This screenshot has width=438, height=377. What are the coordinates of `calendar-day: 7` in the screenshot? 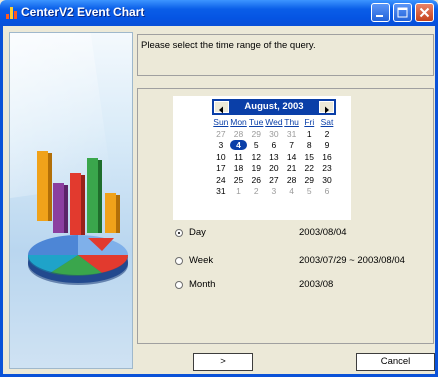 It's located at (292, 146).